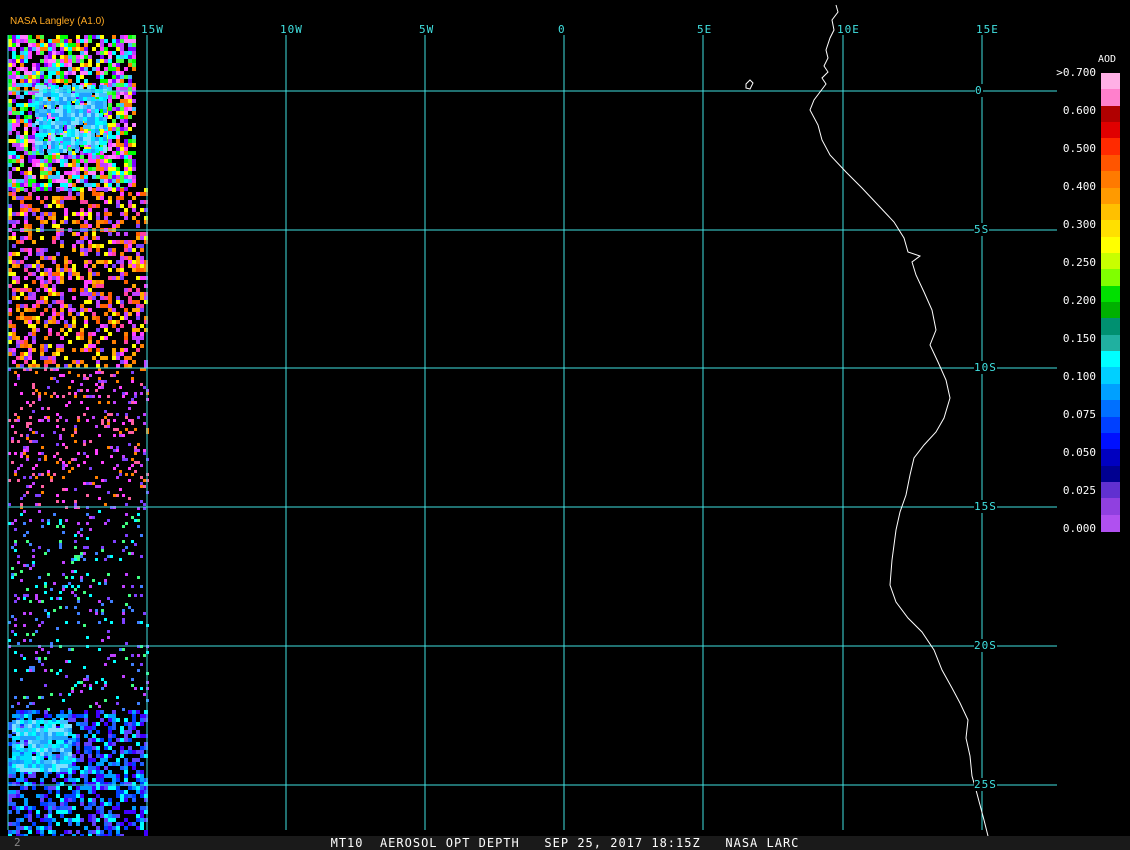 This screenshot has width=1130, height=850. What do you see at coordinates (1079, 300) in the screenshot?
I see `colorbar-label: 0.200` at bounding box center [1079, 300].